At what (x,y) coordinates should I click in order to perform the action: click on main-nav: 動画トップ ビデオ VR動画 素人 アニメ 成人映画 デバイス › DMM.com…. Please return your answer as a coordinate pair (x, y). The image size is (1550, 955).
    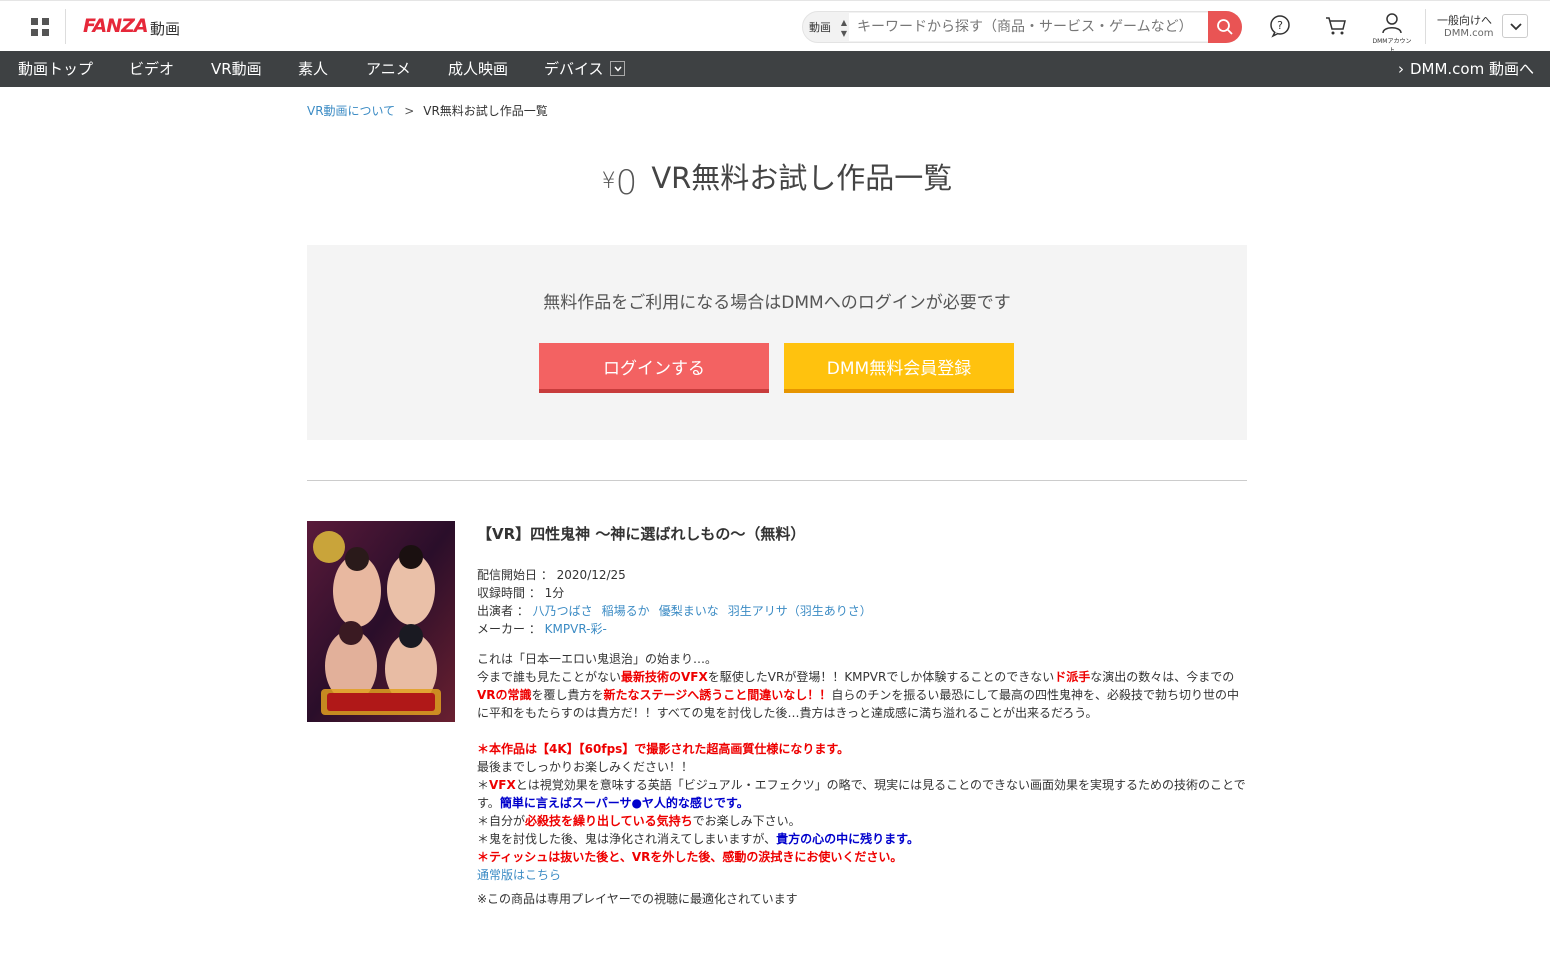
    Looking at the image, I should click on (775, 69).